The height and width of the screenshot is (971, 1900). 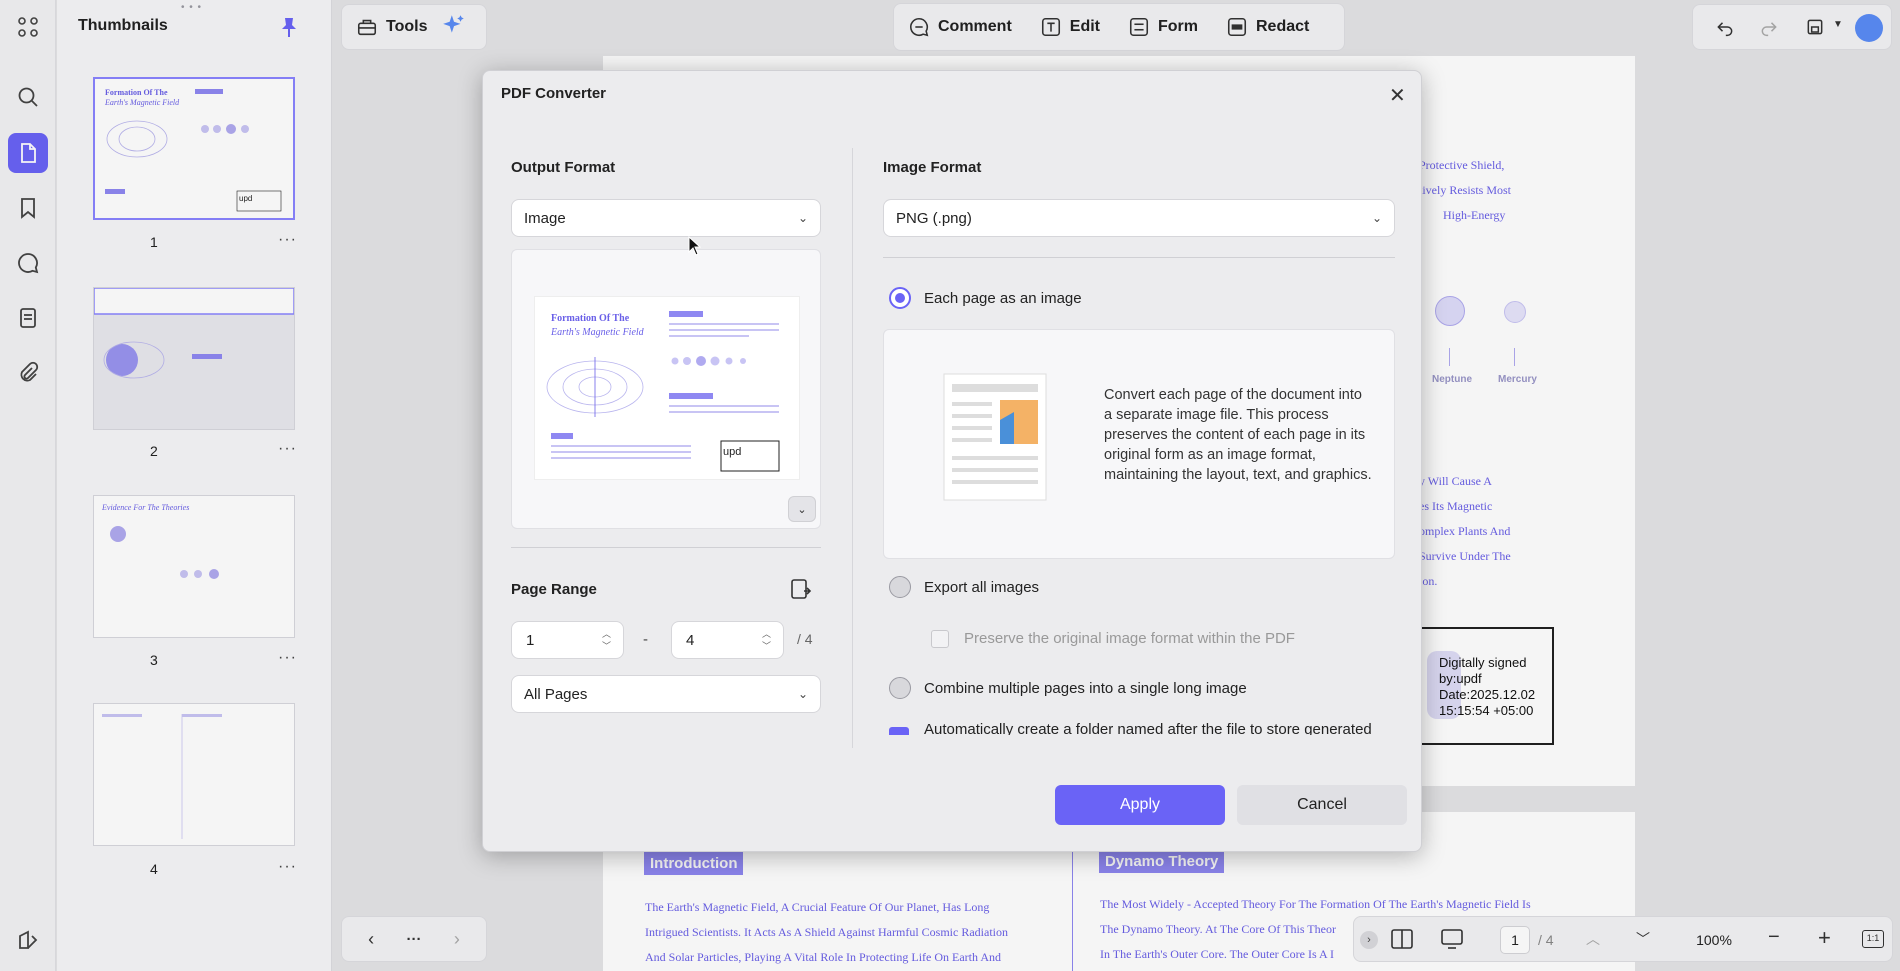 What do you see at coordinates (597, 332) in the screenshot?
I see `preview-title-2: Earth's Magnetic Field` at bounding box center [597, 332].